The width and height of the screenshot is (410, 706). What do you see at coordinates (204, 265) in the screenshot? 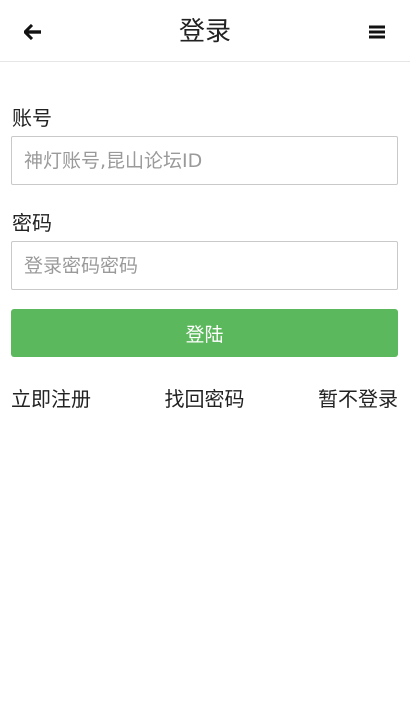
I see `password-input` at bounding box center [204, 265].